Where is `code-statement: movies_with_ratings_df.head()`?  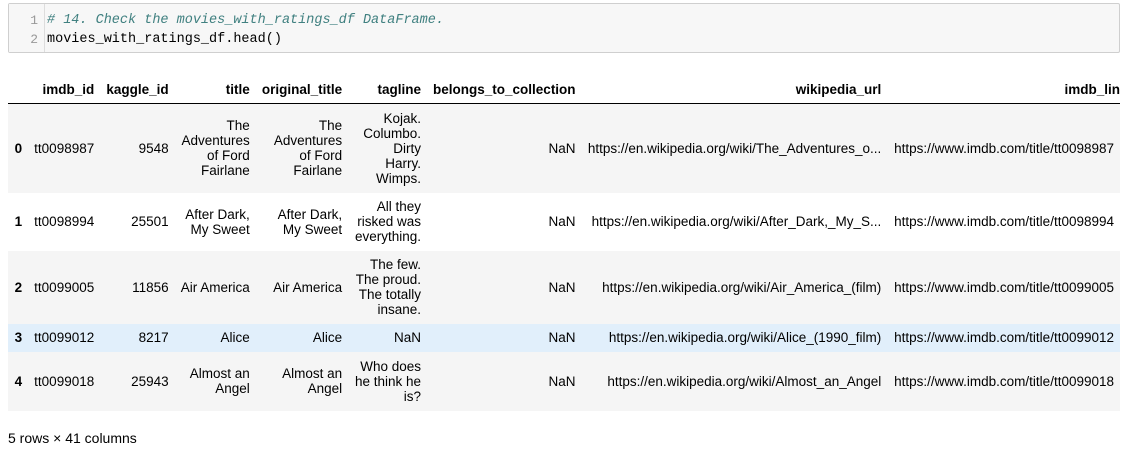
code-statement: movies_with_ratings_df.head() is located at coordinates (164, 39).